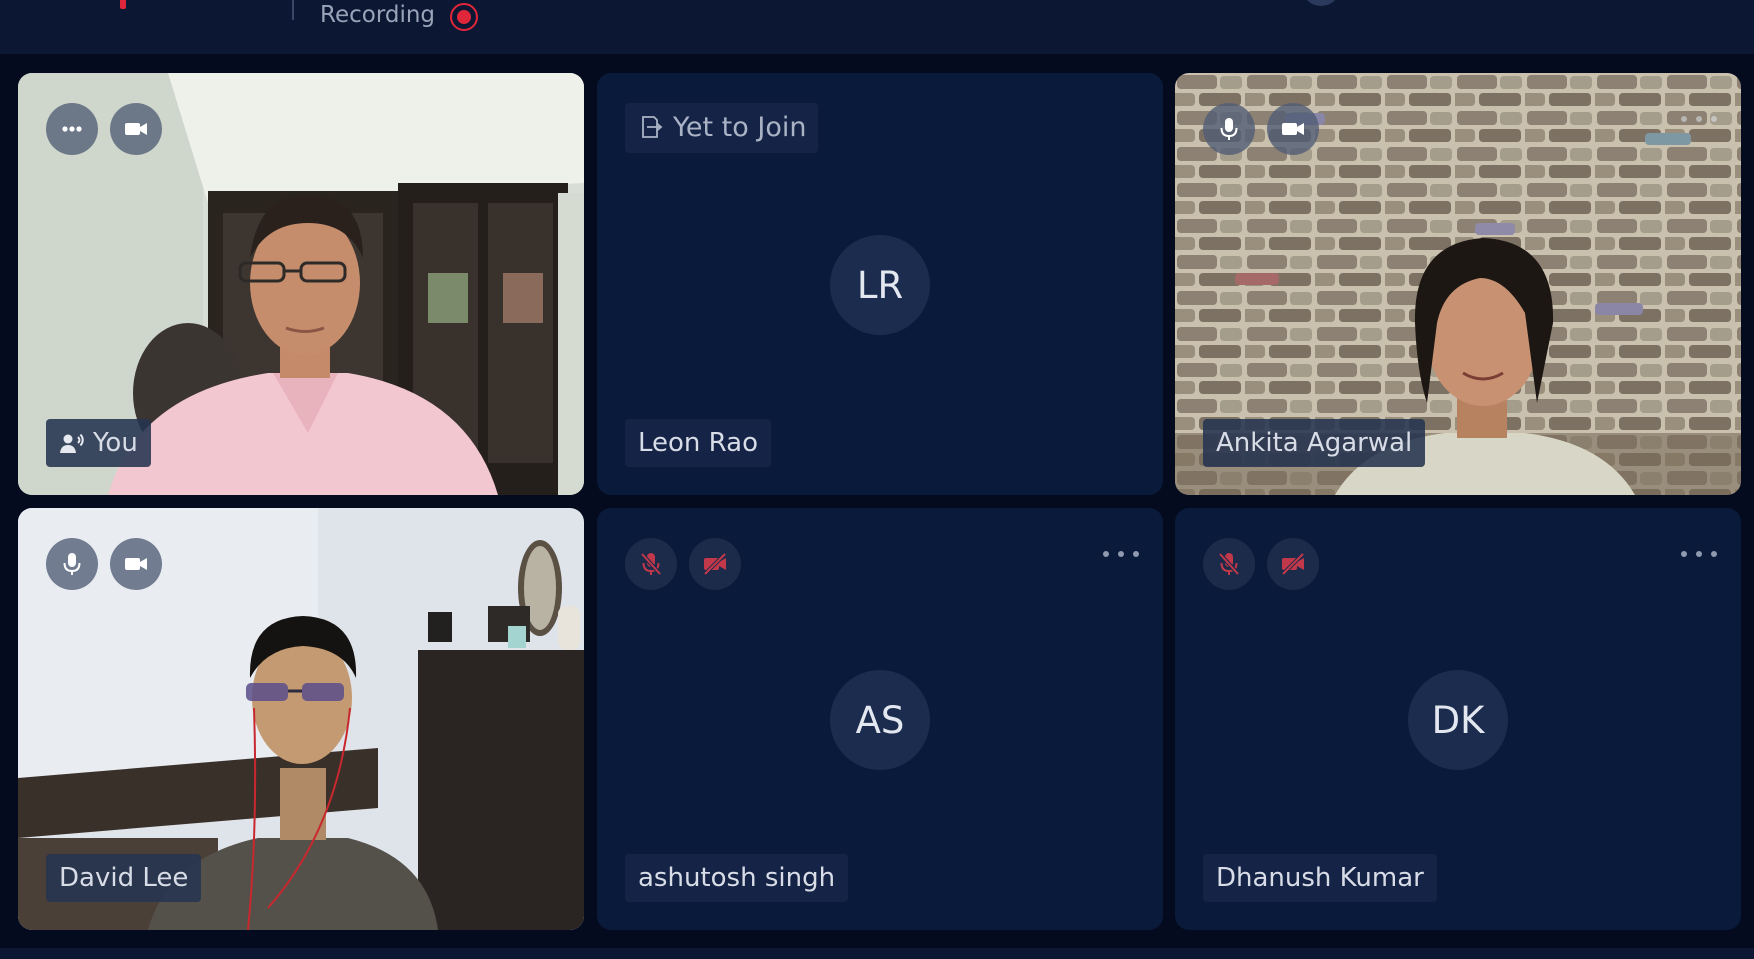 Image resolution: width=1754 pixels, height=959 pixels. I want to click on participant-name: Dhanush Kumar, so click(1320, 878).